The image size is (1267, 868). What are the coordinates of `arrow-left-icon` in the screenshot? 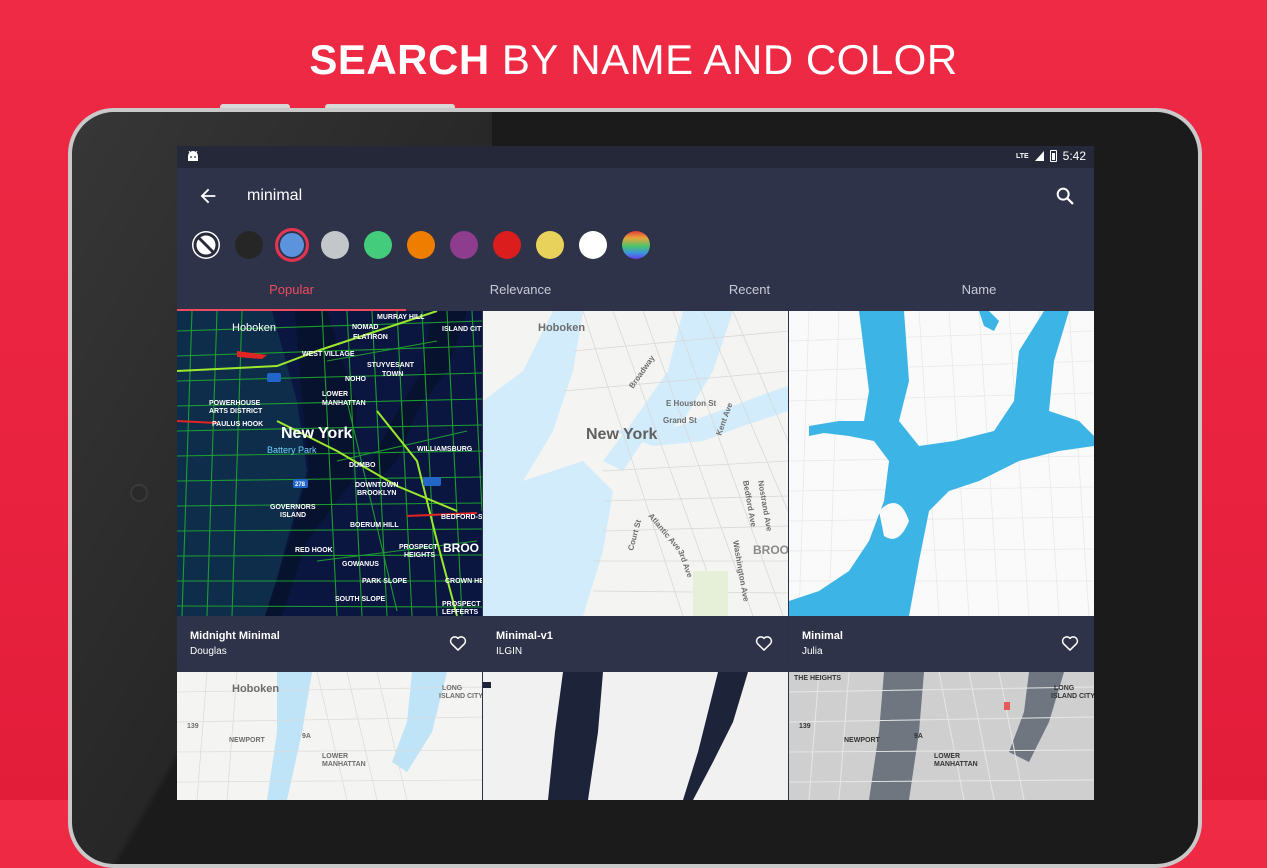 It's located at (208, 196).